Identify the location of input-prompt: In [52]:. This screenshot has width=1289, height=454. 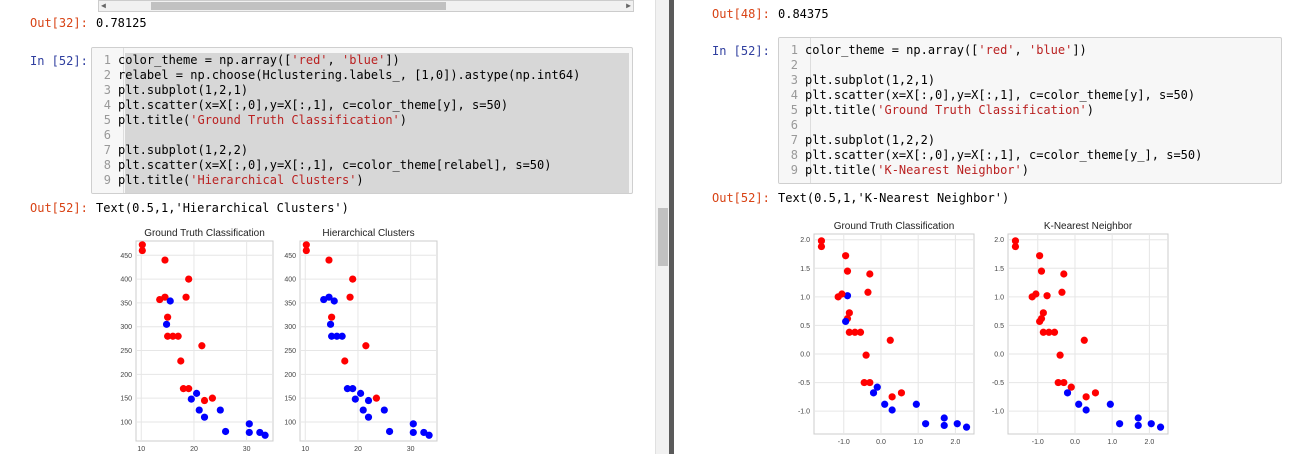
(741, 51).